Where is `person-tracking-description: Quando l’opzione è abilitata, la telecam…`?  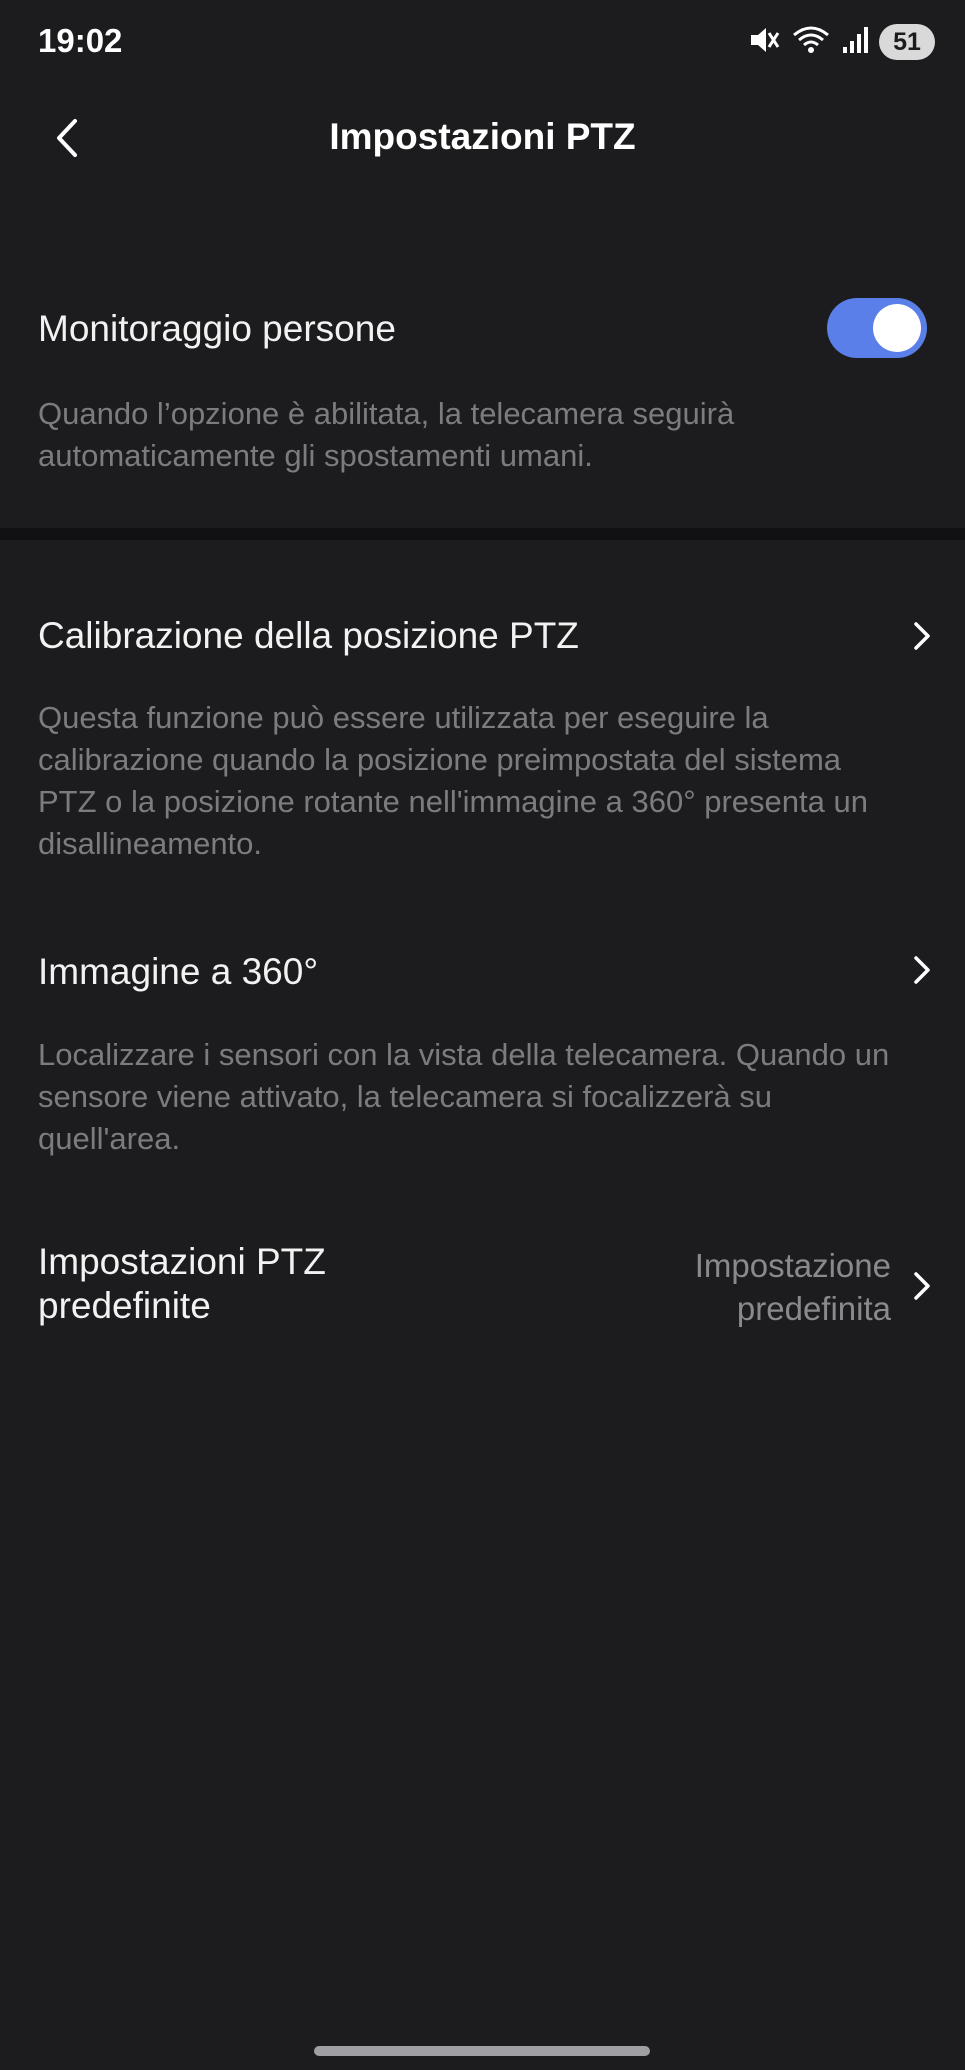 person-tracking-description: Quando l’opzione è abilitata, la telecam… is located at coordinates (386, 434).